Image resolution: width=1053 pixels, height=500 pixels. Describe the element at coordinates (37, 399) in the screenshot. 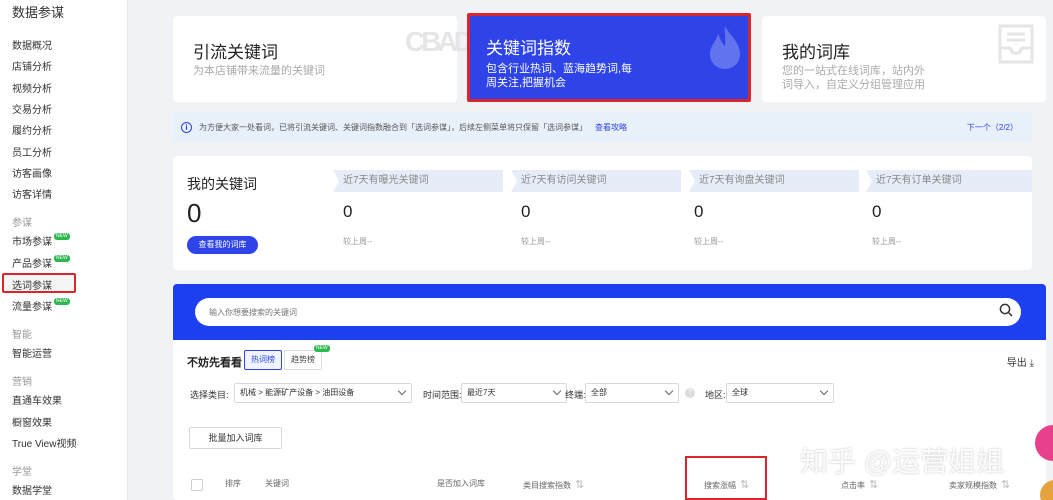

I see `sidebar-item-p4p-effect: 直通车效果` at that location.